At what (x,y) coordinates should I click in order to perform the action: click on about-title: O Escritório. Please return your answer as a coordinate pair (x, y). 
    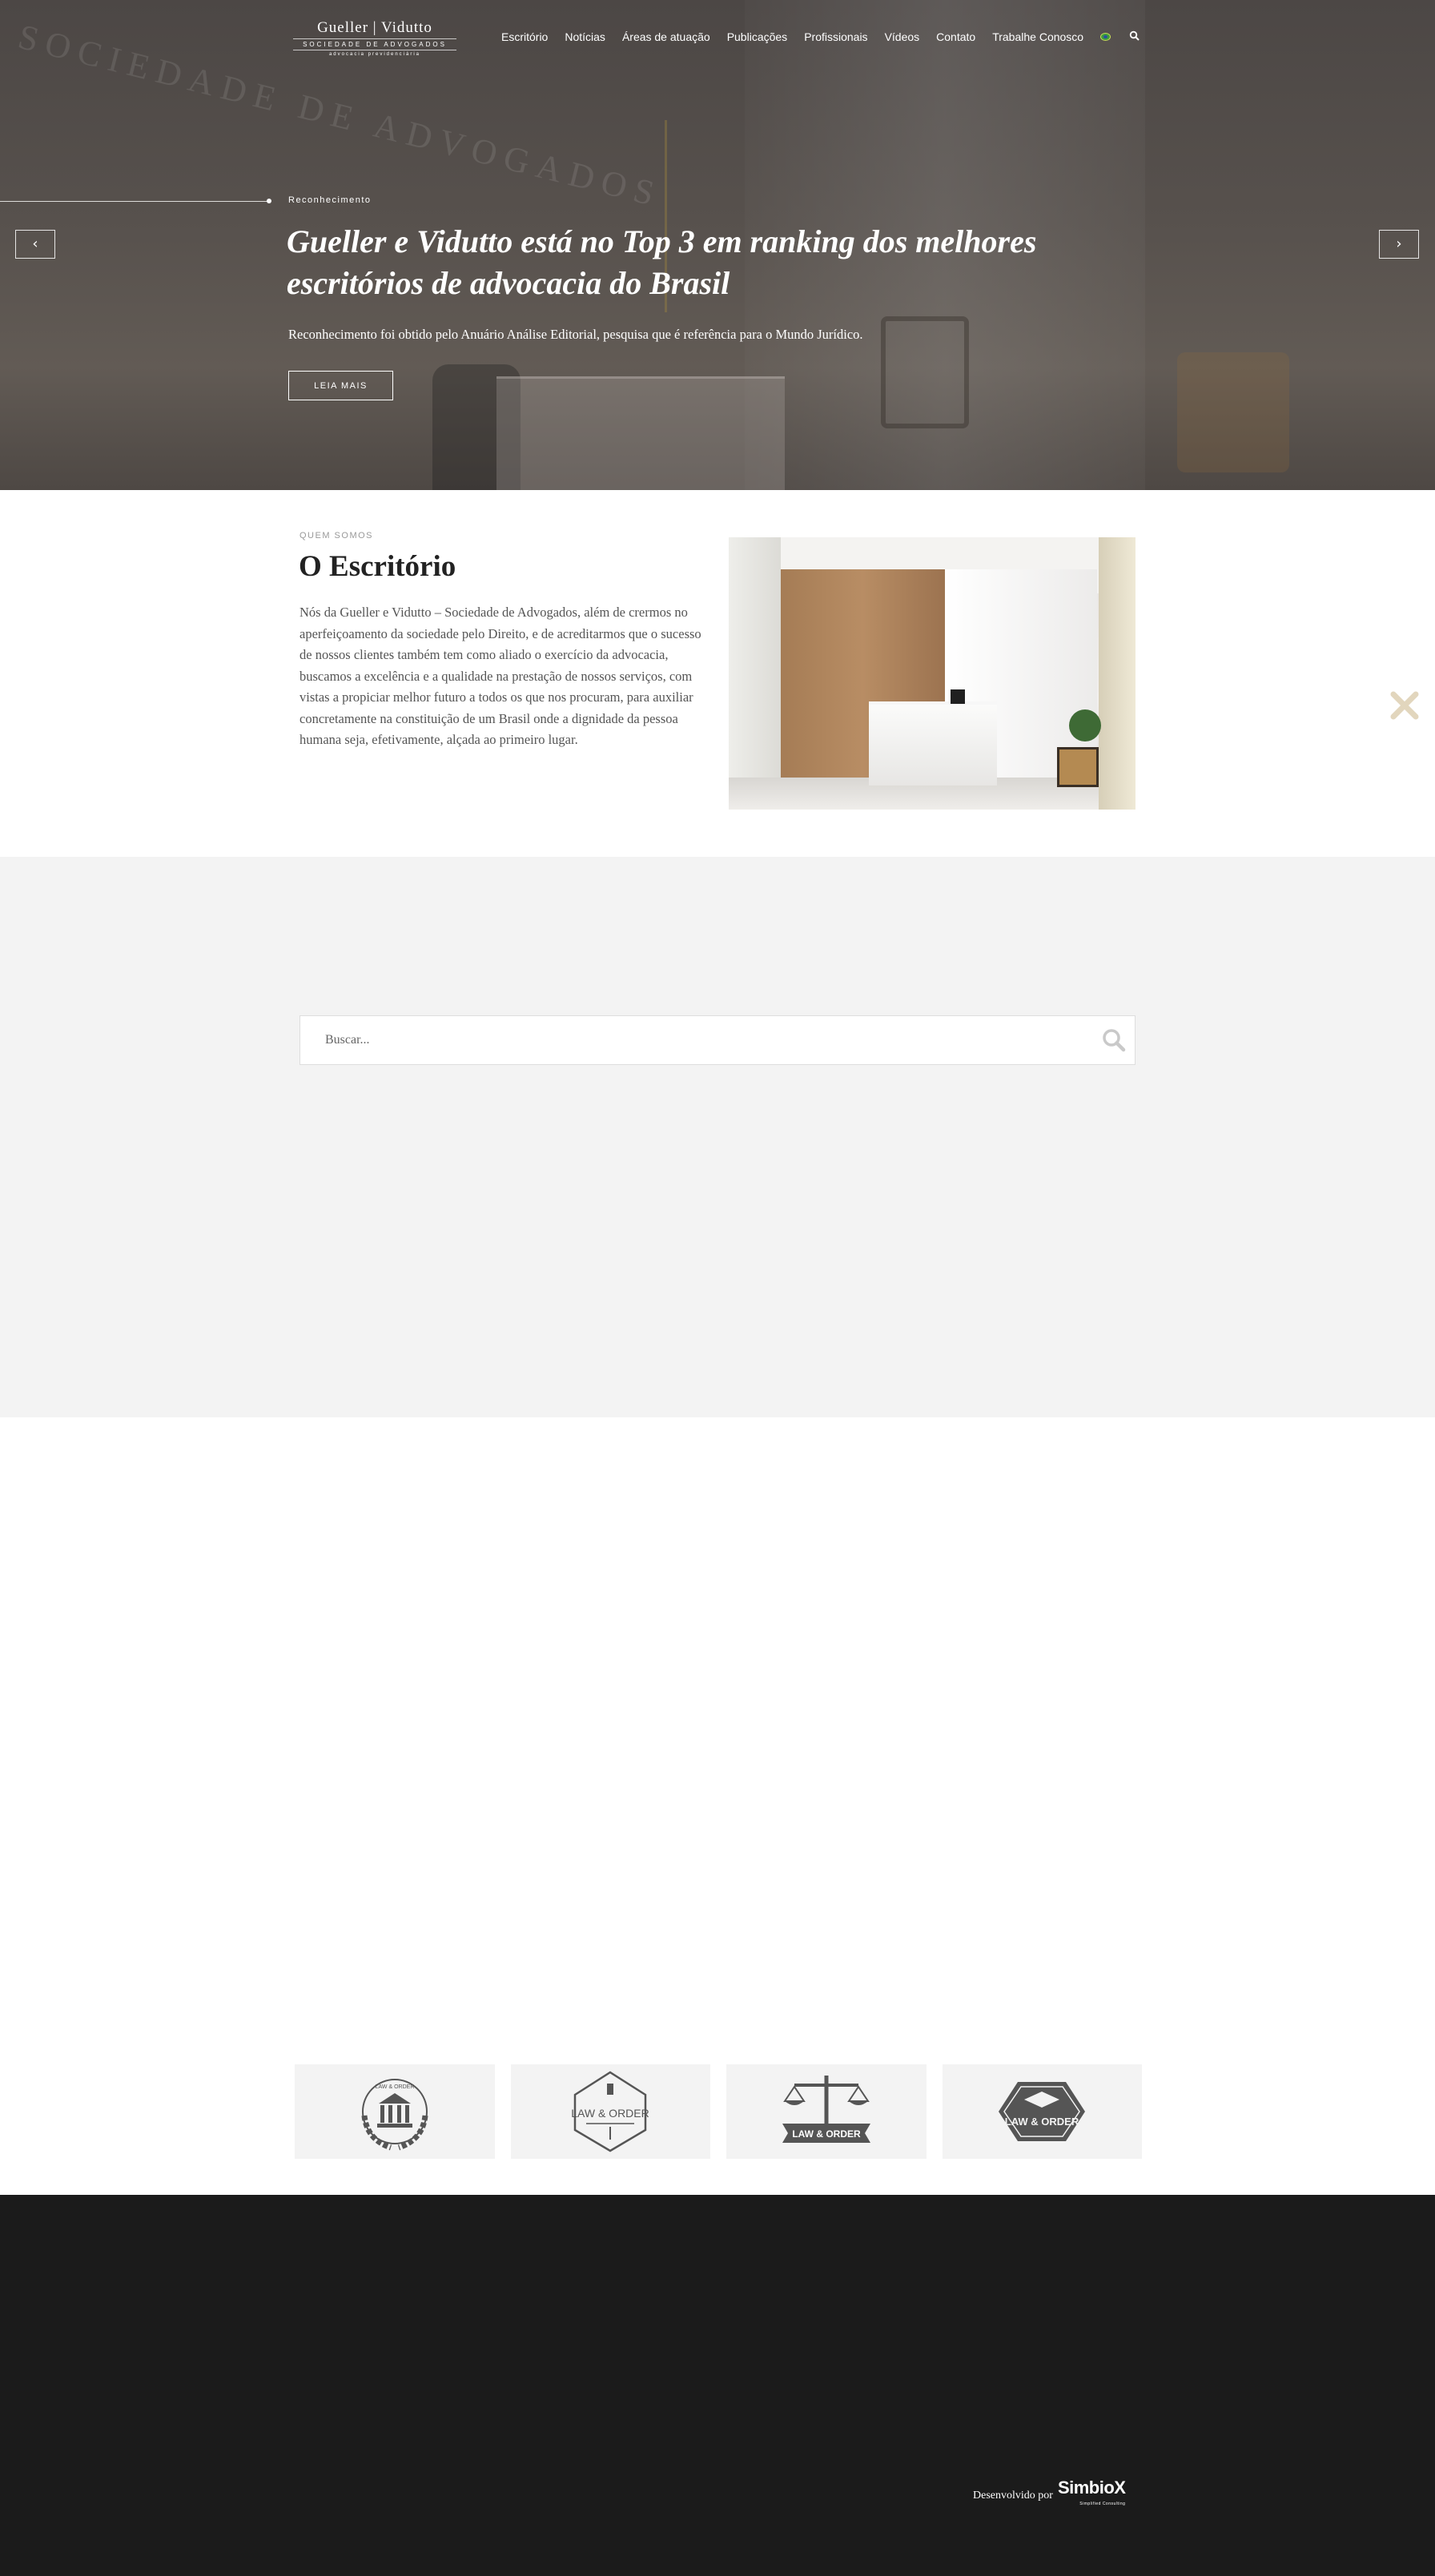
    Looking at the image, I should click on (377, 566).